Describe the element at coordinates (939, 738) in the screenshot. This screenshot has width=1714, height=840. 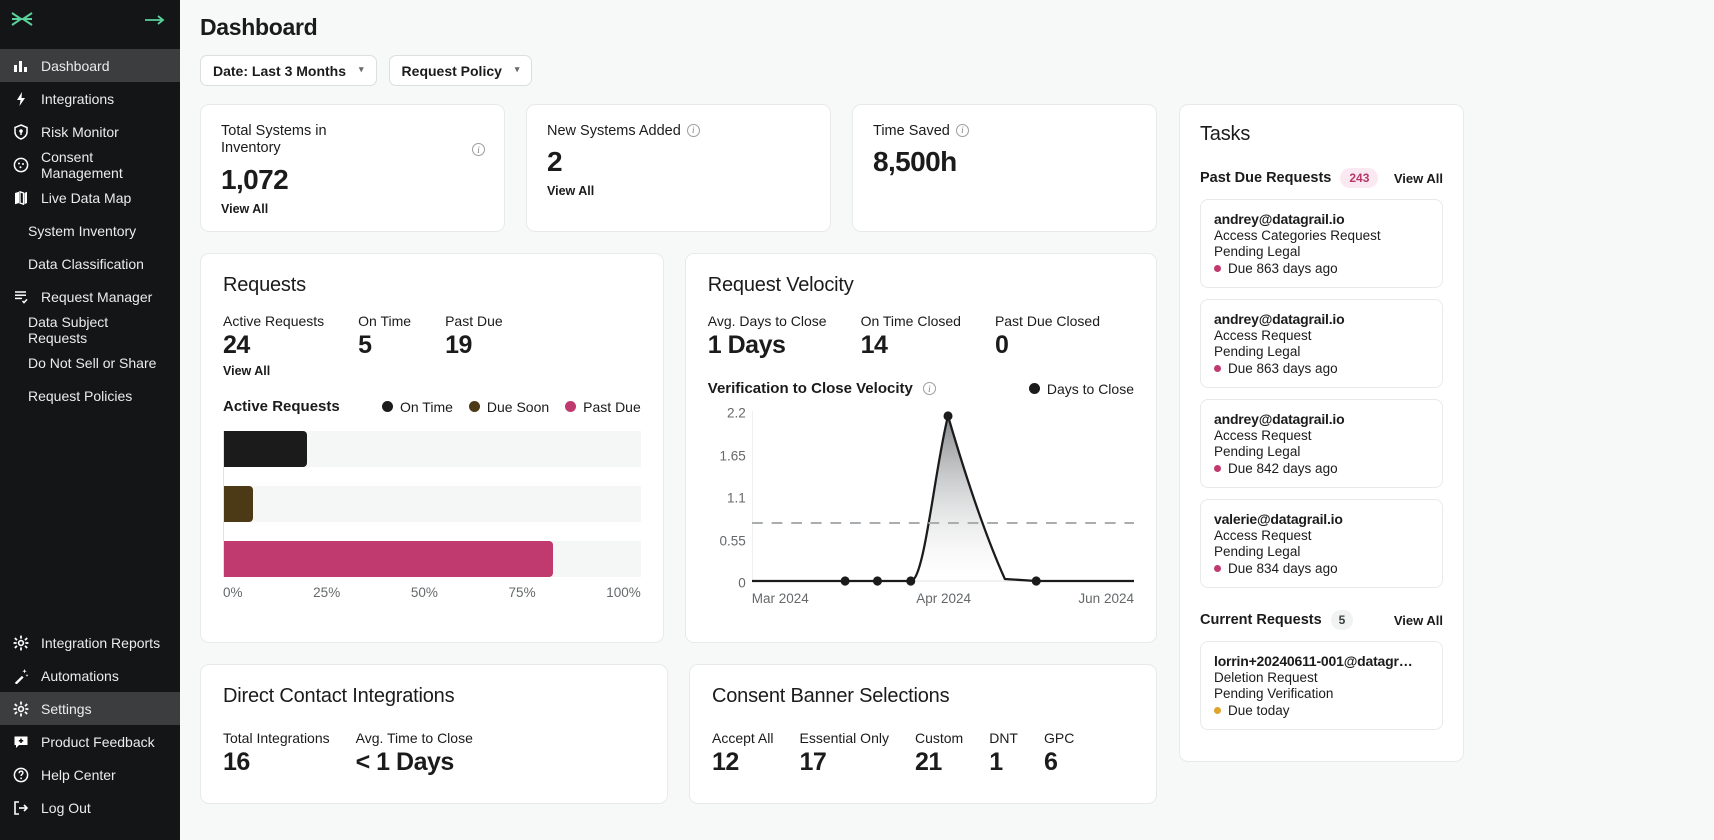
I see `kpi-label: Custom` at that location.